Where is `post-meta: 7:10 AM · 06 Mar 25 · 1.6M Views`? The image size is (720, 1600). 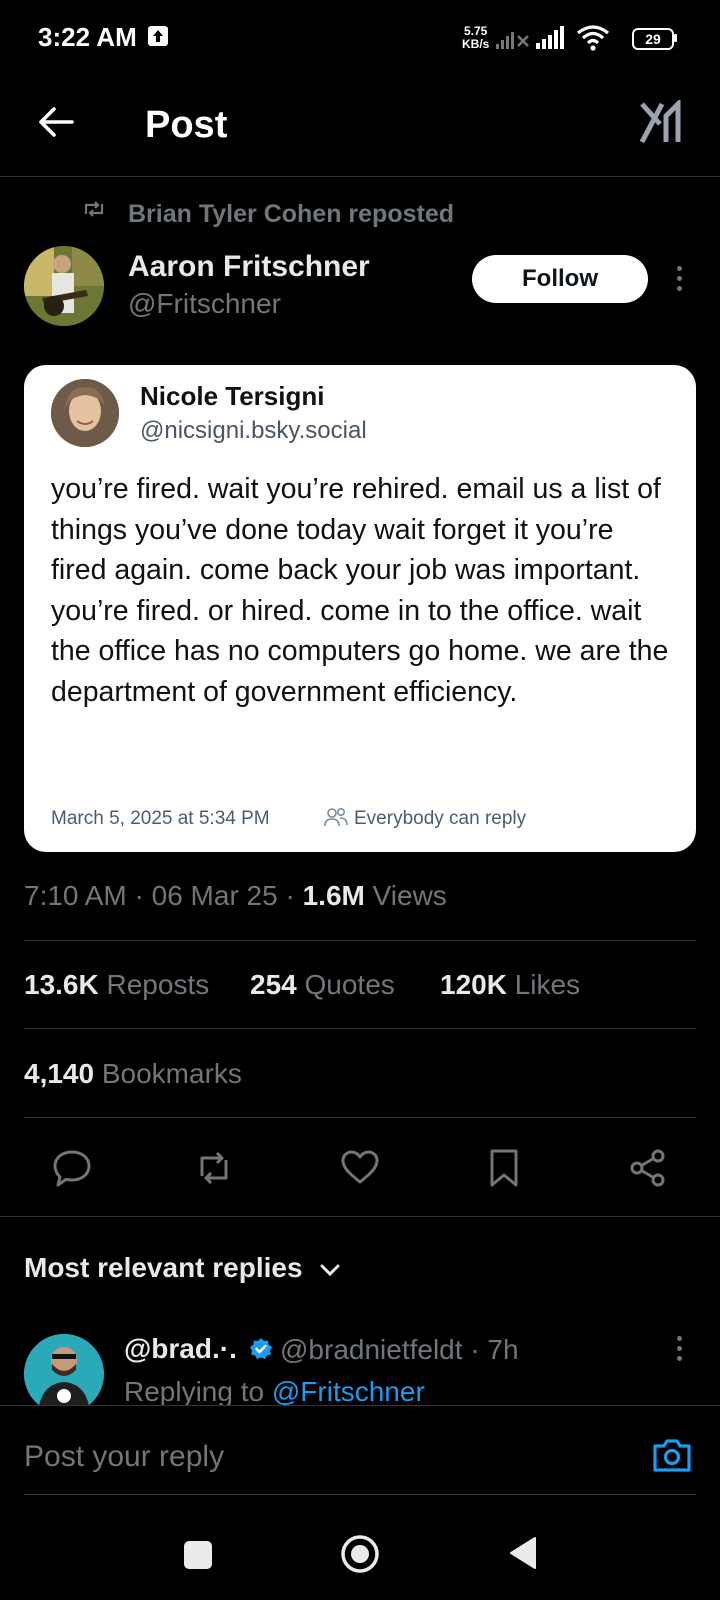 post-meta: 7:10 AM · 06 Mar 25 · 1.6M Views is located at coordinates (235, 895).